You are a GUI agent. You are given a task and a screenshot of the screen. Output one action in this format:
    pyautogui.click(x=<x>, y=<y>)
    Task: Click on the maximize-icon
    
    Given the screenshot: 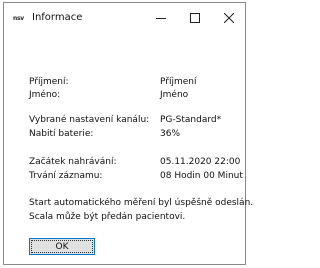 What is the action you would take?
    pyautogui.click(x=195, y=18)
    